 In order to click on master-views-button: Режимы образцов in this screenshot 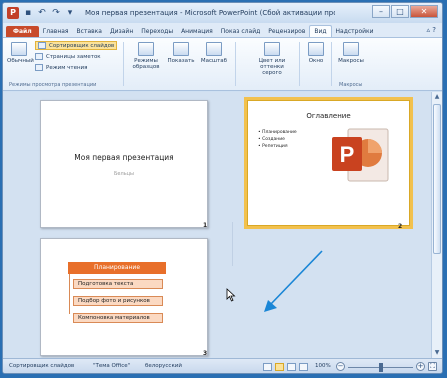, I will do `click(146, 56)`.